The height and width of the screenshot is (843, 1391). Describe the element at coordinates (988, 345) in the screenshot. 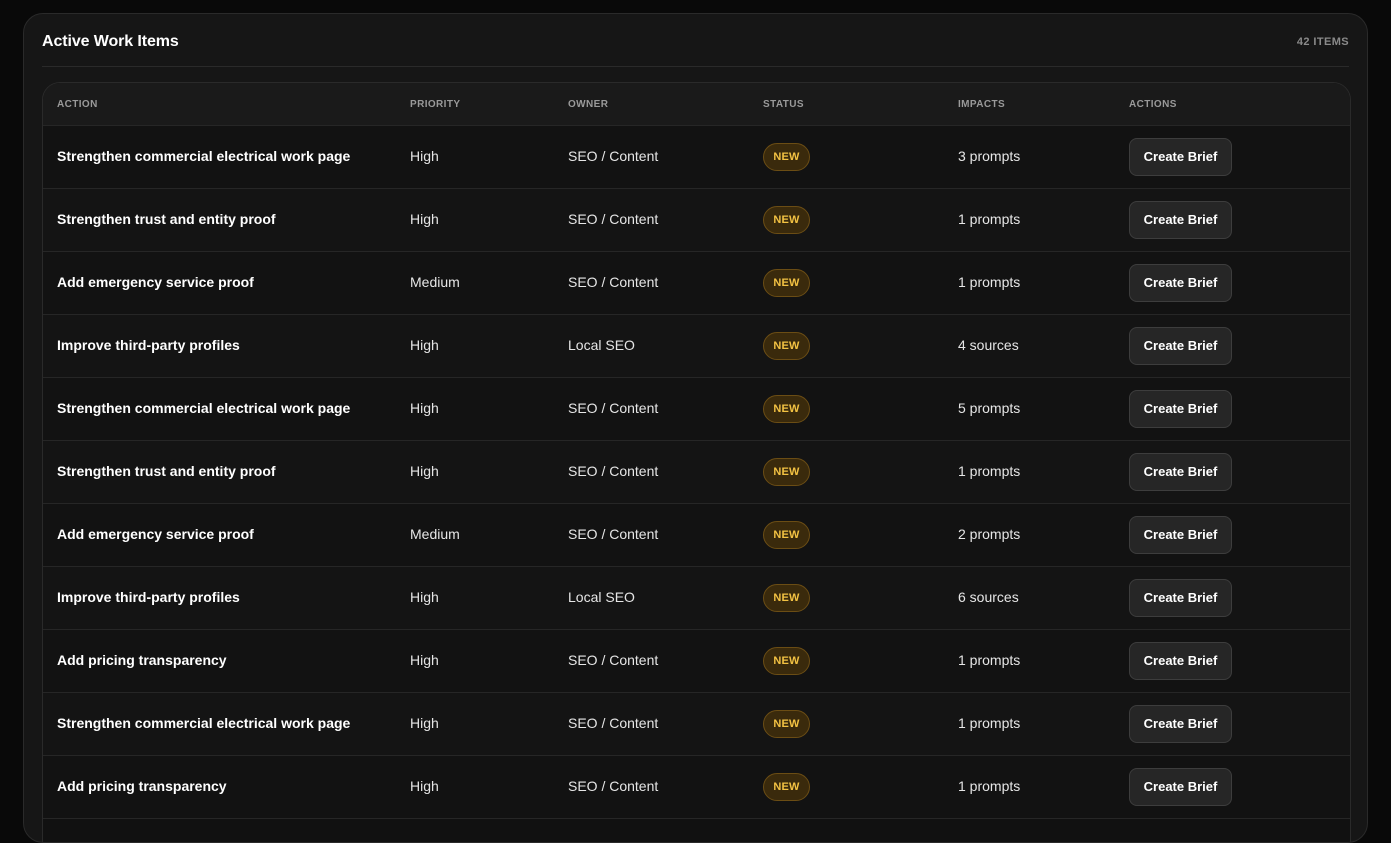

I see `row-impacts: 4 sources` at that location.